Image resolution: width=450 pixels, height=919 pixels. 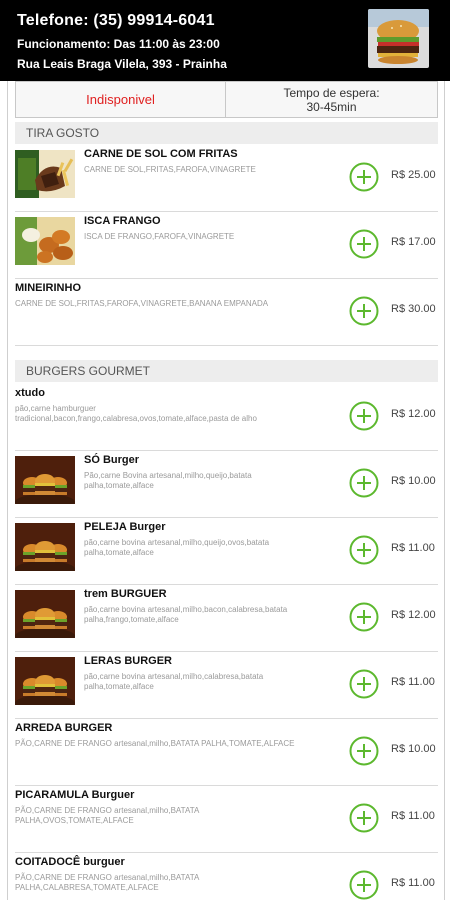 What do you see at coordinates (121, 99) in the screenshot?
I see `availability-status: Indisponivel` at bounding box center [121, 99].